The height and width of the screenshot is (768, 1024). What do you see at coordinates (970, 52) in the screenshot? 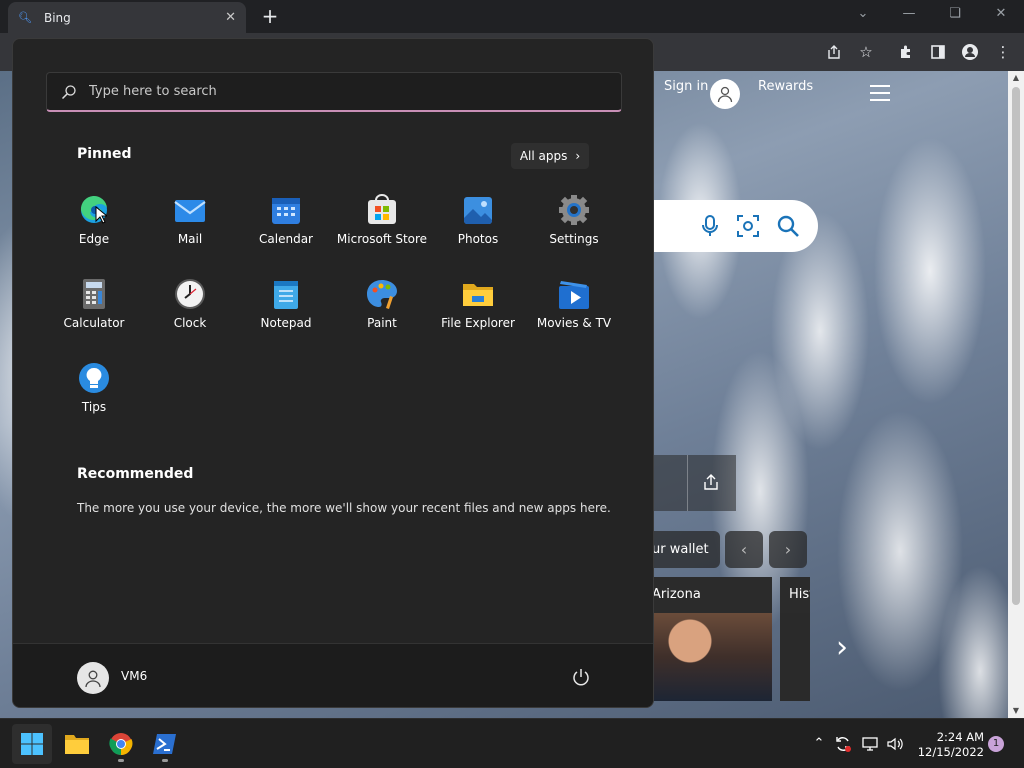
I see `profile-icon` at bounding box center [970, 52].